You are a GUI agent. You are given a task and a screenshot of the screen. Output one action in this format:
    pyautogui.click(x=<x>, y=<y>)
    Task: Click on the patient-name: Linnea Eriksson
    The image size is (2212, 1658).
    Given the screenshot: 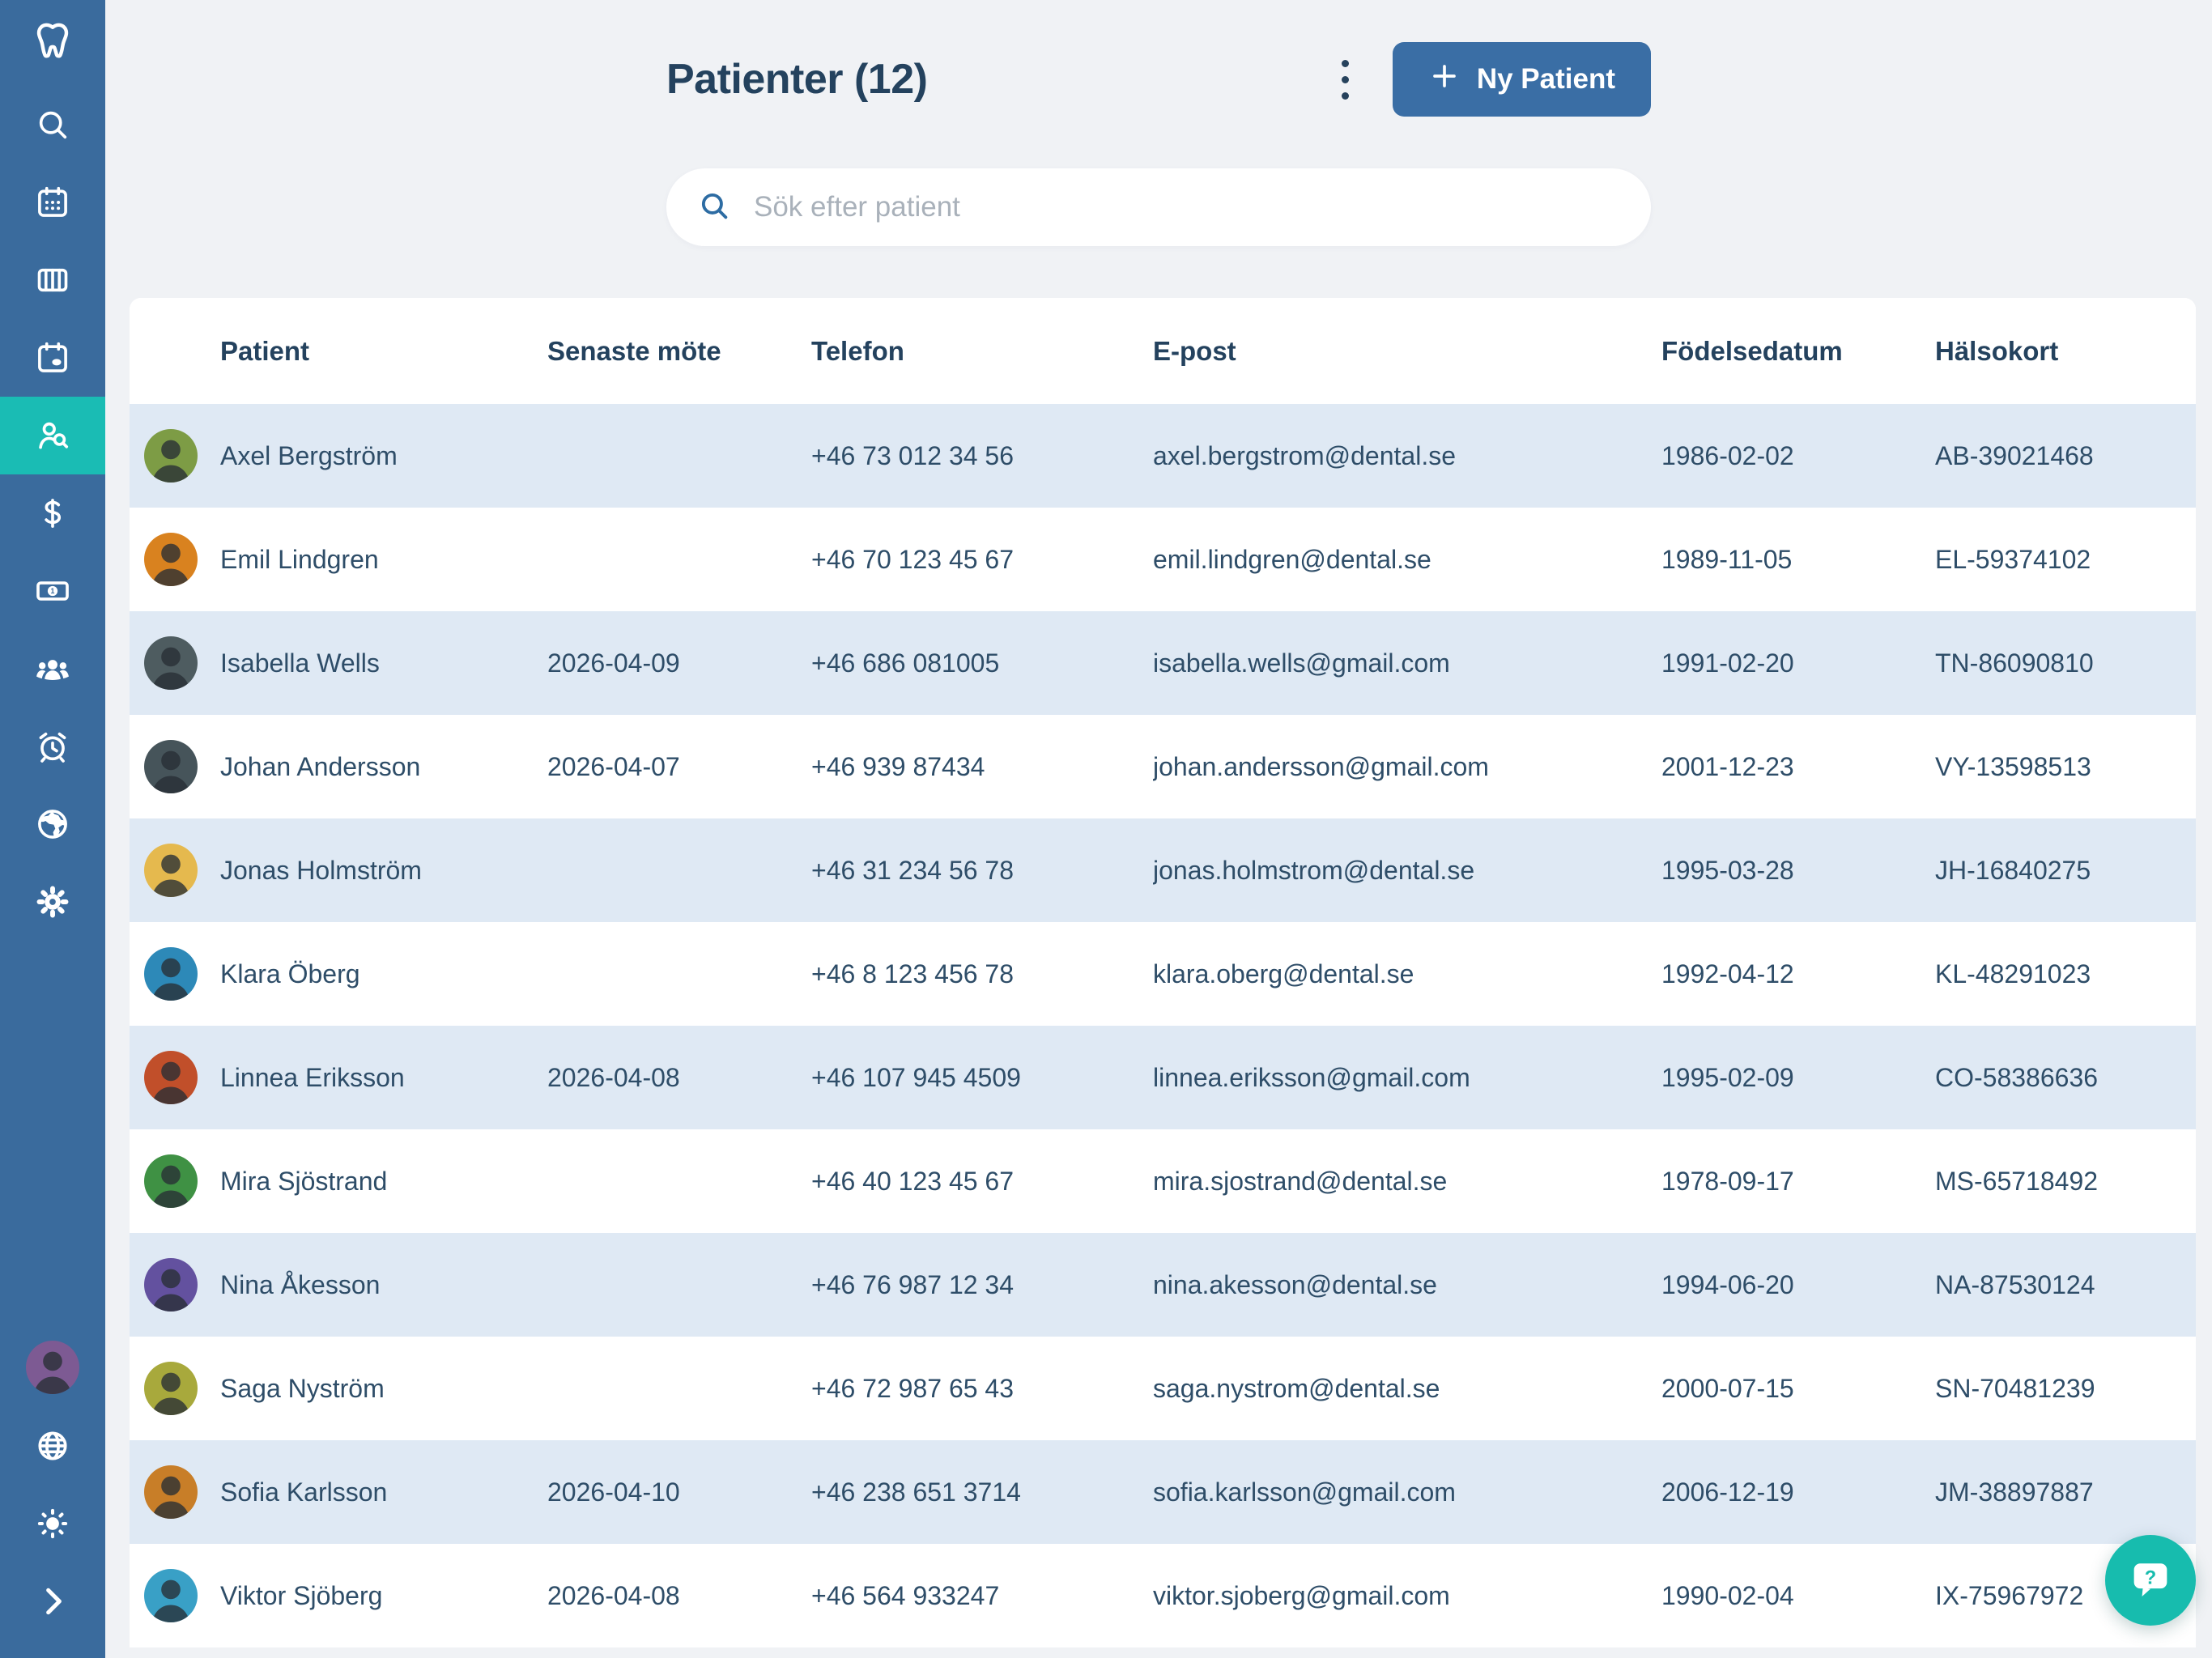 What is the action you would take?
    pyautogui.click(x=312, y=1077)
    